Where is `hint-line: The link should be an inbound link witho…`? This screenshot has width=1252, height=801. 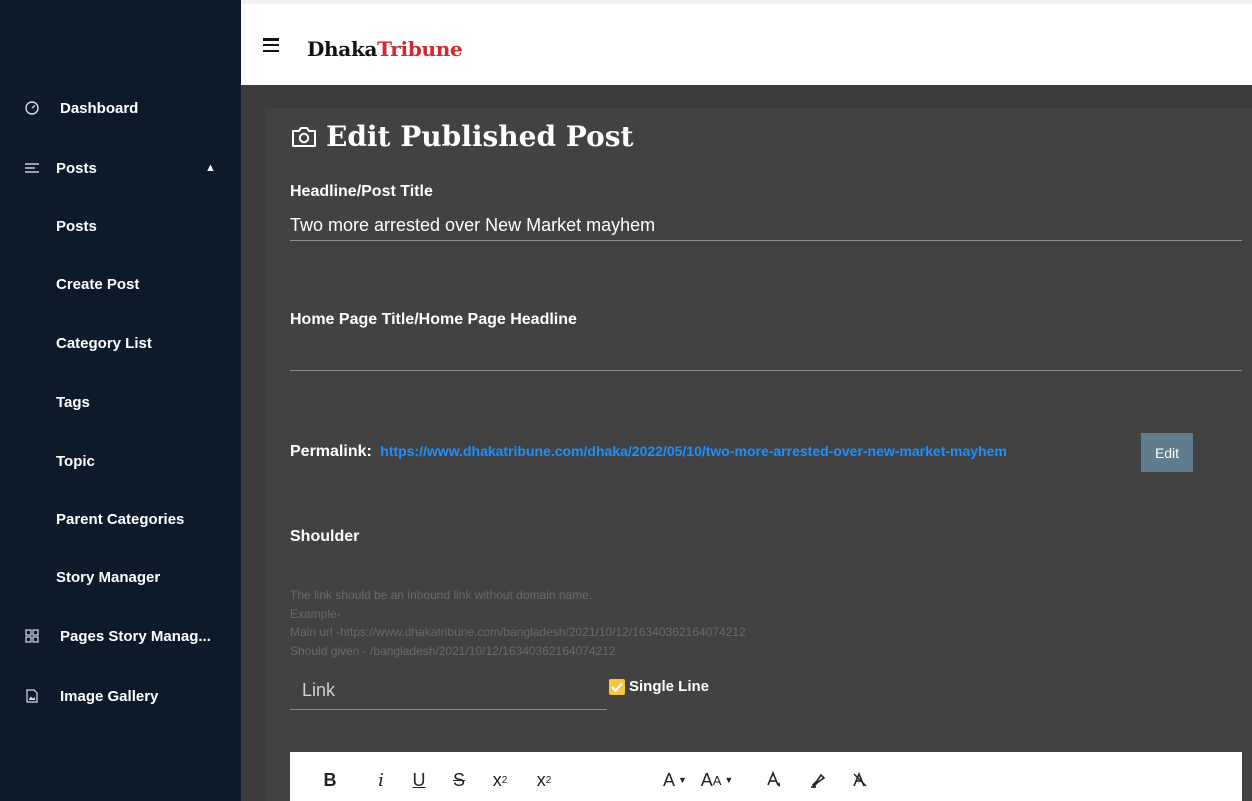
hint-line: The link should be an inbound link witho… is located at coordinates (441, 595).